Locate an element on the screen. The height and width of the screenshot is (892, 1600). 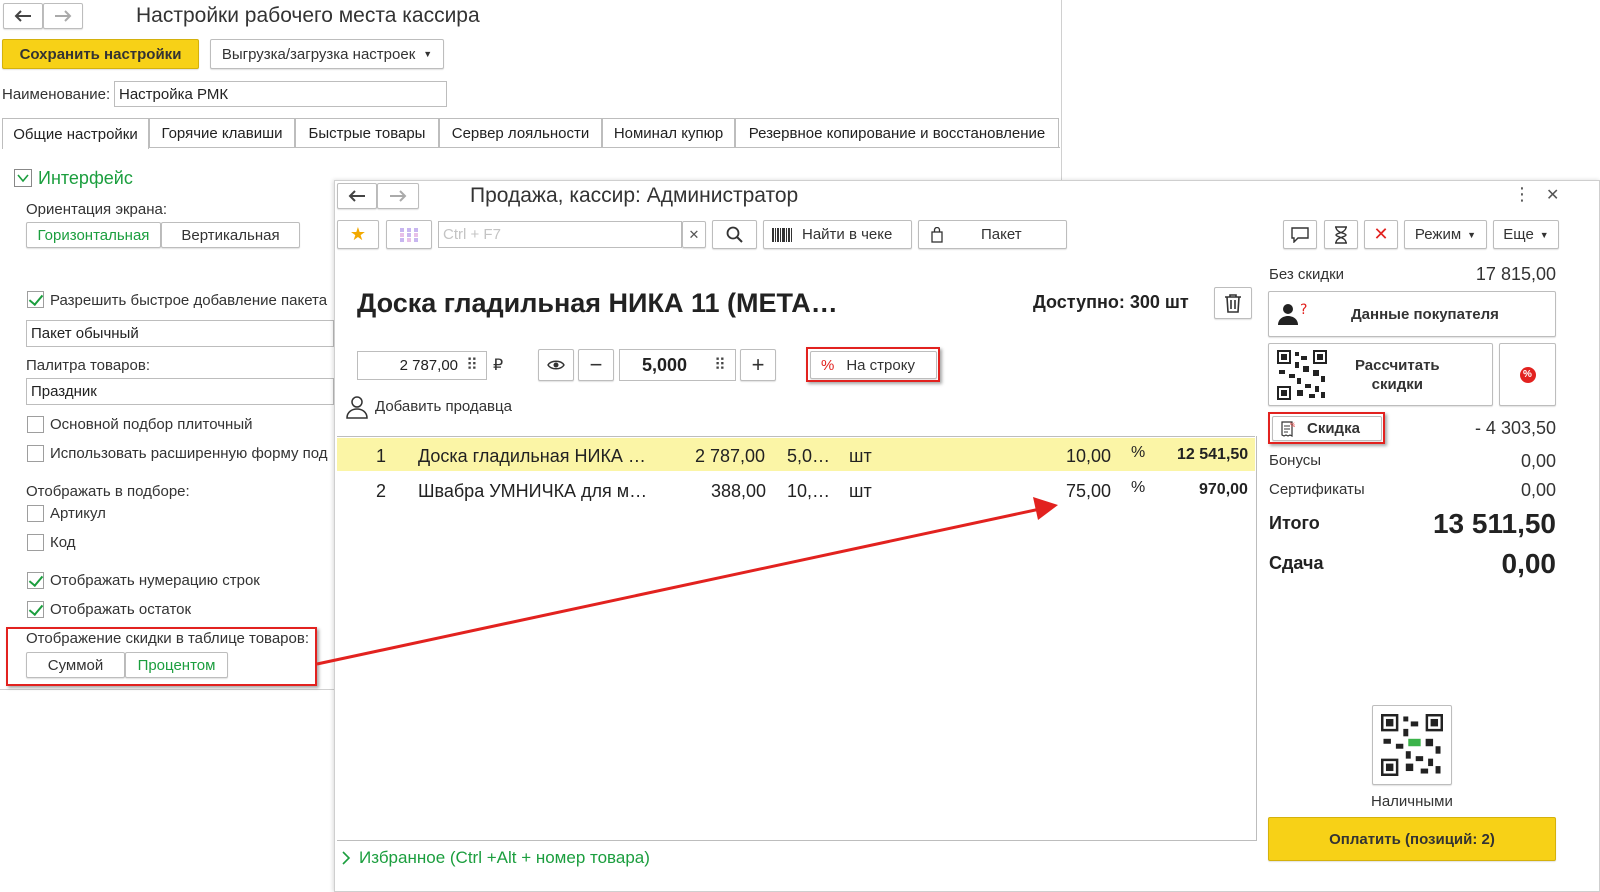
manual-discount-button: % is located at coordinates (1527, 374).